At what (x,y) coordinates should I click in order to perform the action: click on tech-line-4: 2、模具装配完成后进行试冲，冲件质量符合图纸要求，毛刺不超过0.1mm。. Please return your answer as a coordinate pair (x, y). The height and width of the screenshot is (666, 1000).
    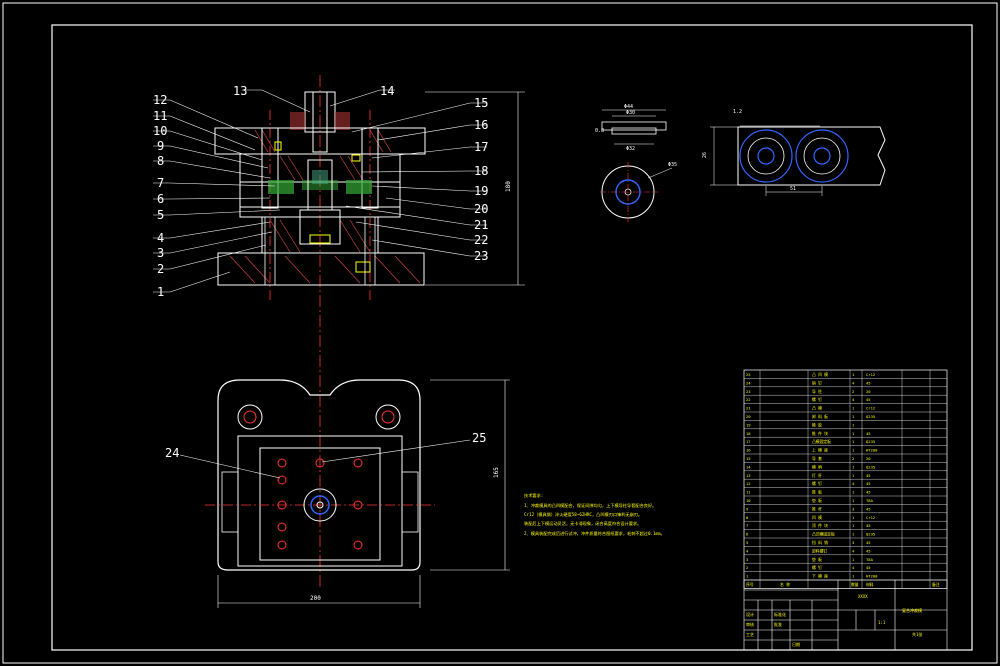
    Looking at the image, I should click on (594, 533).